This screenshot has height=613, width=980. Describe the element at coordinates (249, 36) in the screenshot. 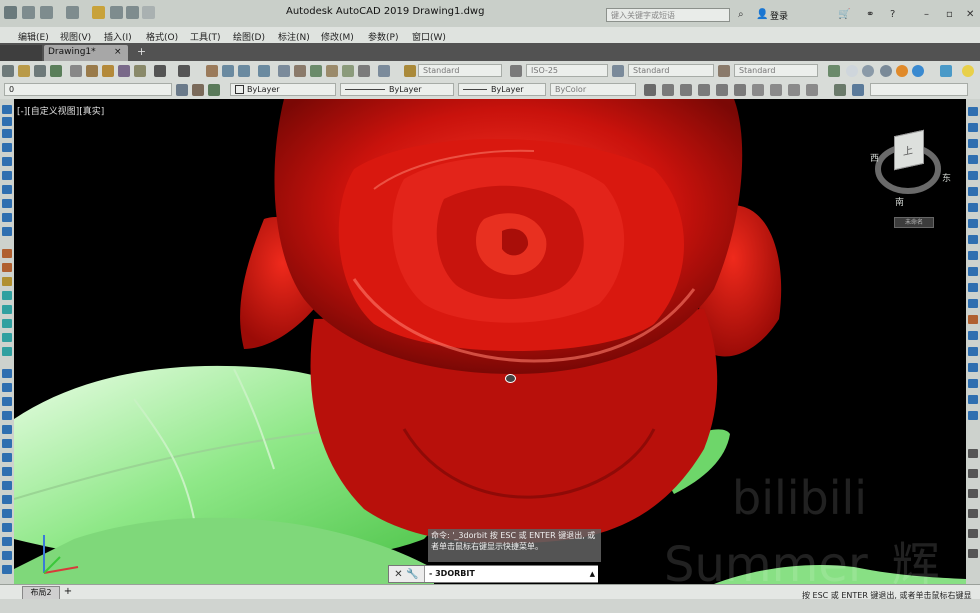

I see `menu-draw: 绘图(D)` at that location.